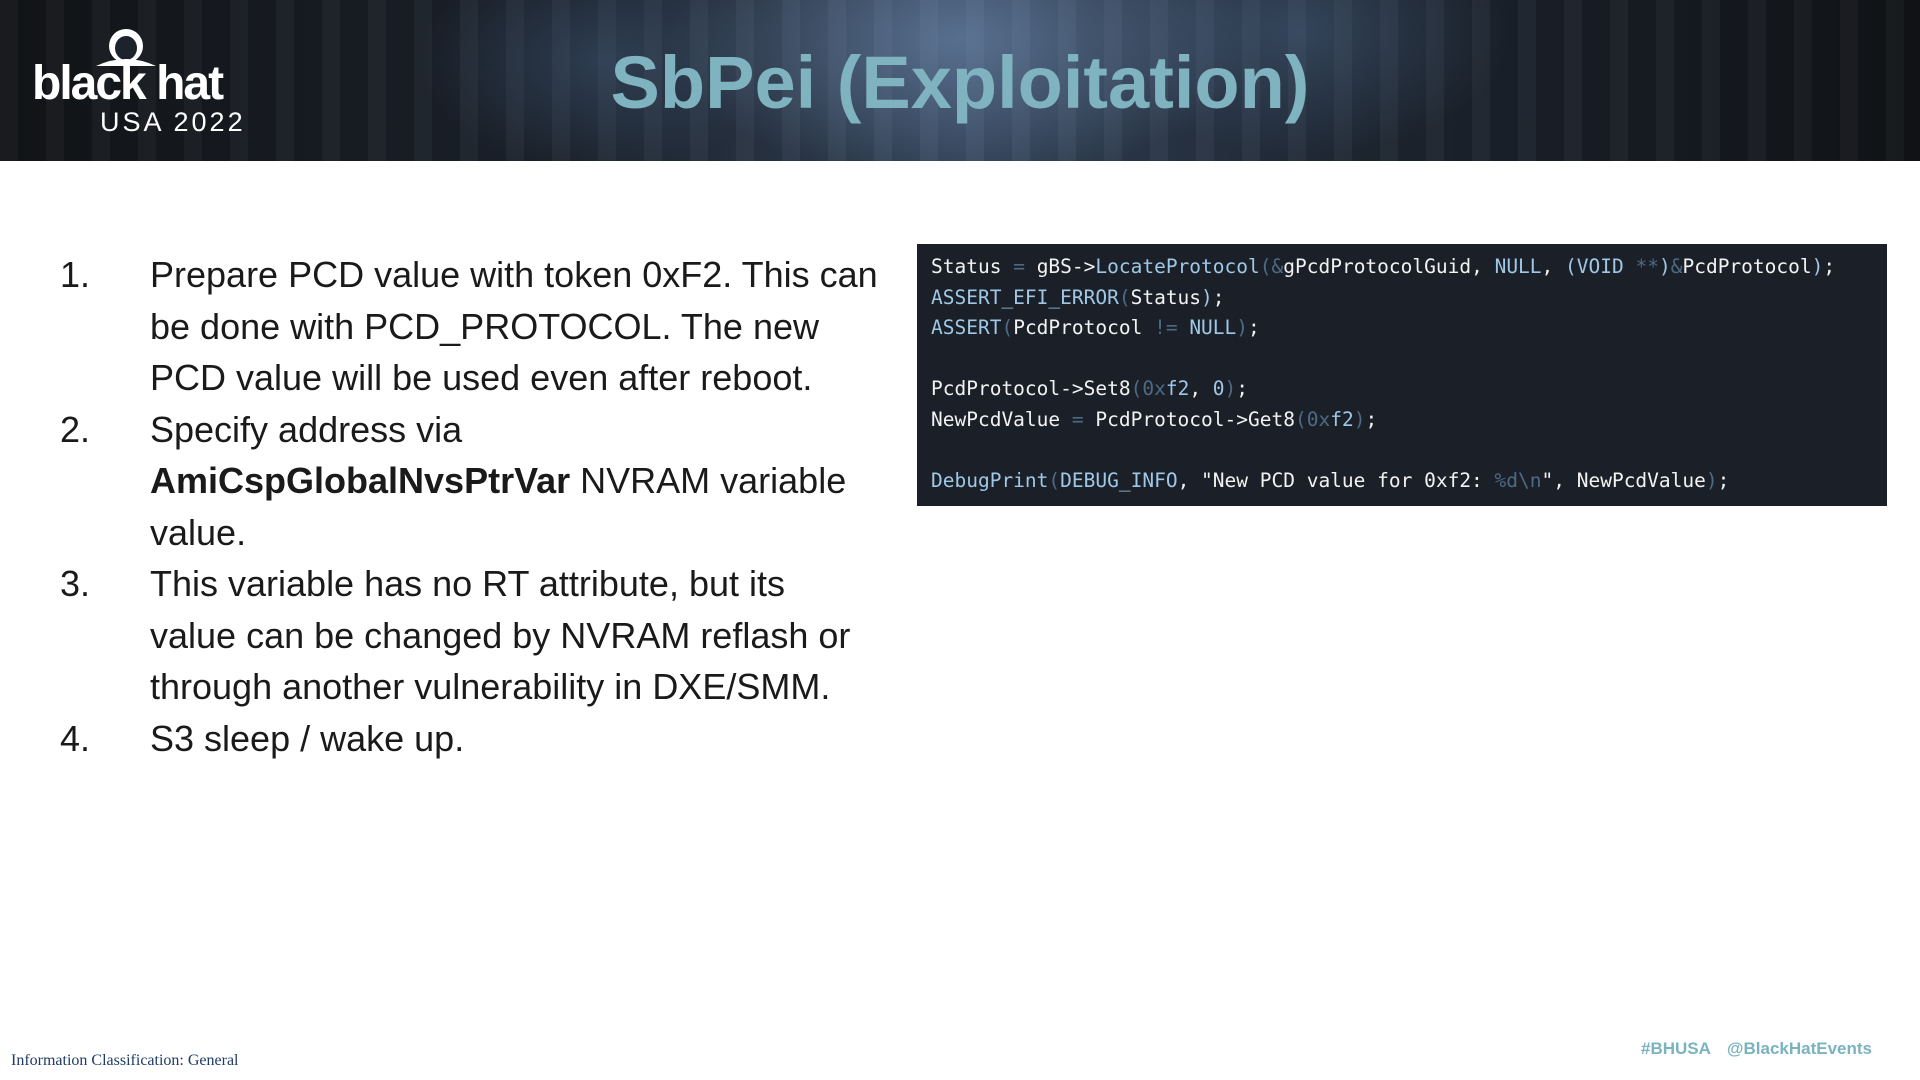  Describe the element at coordinates (1095, 328) in the screenshot. I see `code-line: ASSERT(PcdProtocol != NULL);` at that location.